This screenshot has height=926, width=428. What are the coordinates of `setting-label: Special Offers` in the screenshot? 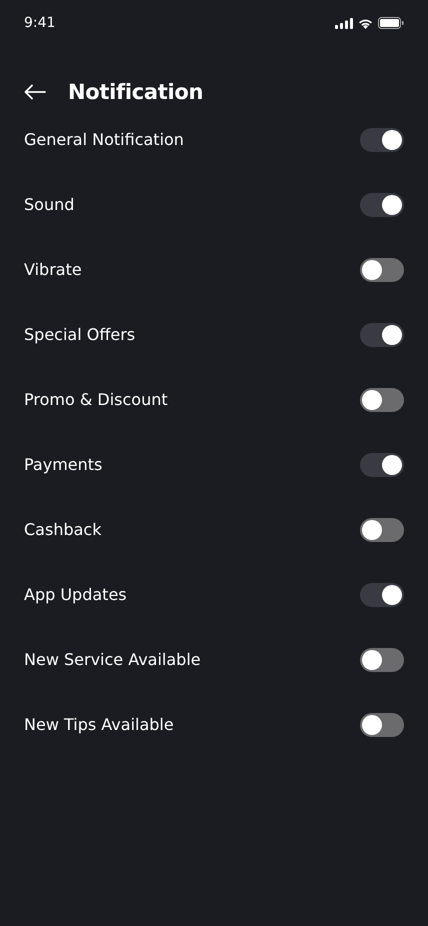 It's located at (80, 334).